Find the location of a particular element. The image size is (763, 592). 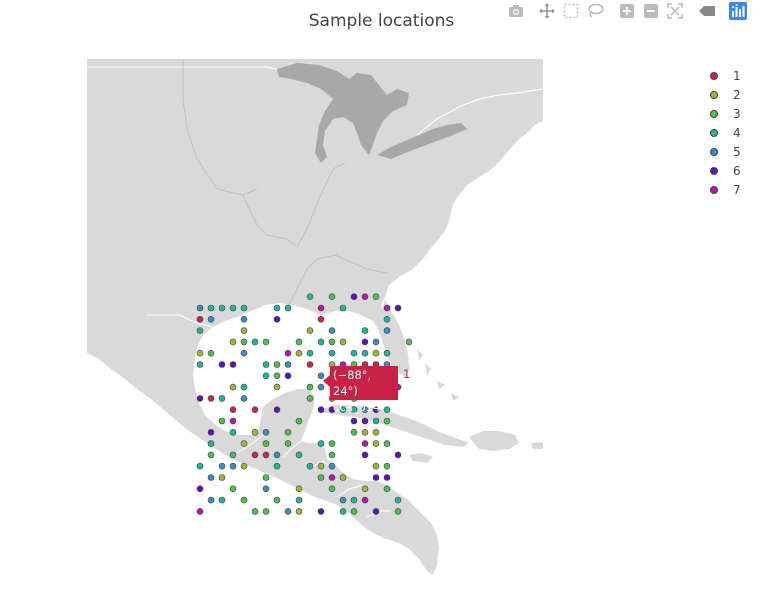

lasso-select-icon is located at coordinates (595, 11).